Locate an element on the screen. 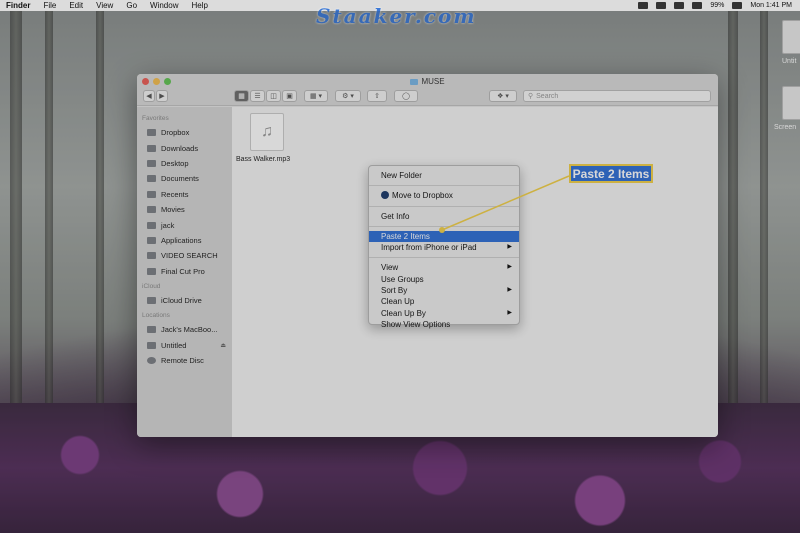  documents-icon is located at coordinates (151, 179).